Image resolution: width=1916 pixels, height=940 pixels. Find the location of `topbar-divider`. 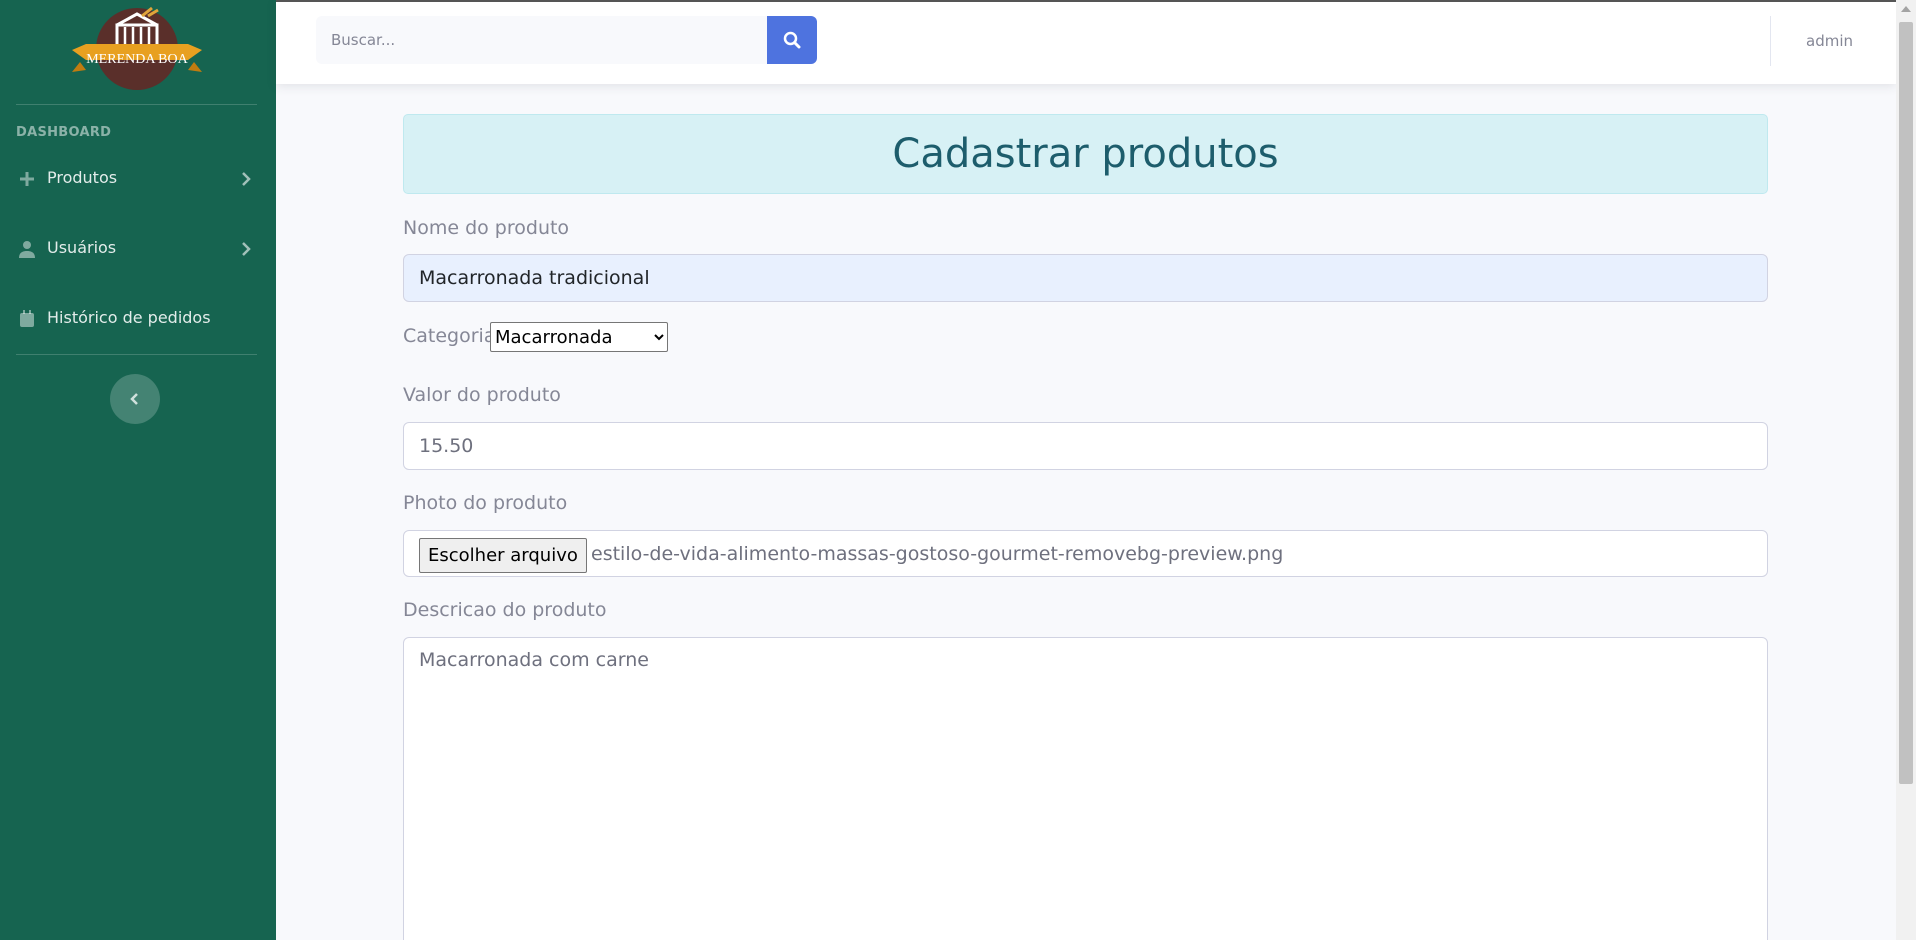

topbar-divider is located at coordinates (1770, 41).